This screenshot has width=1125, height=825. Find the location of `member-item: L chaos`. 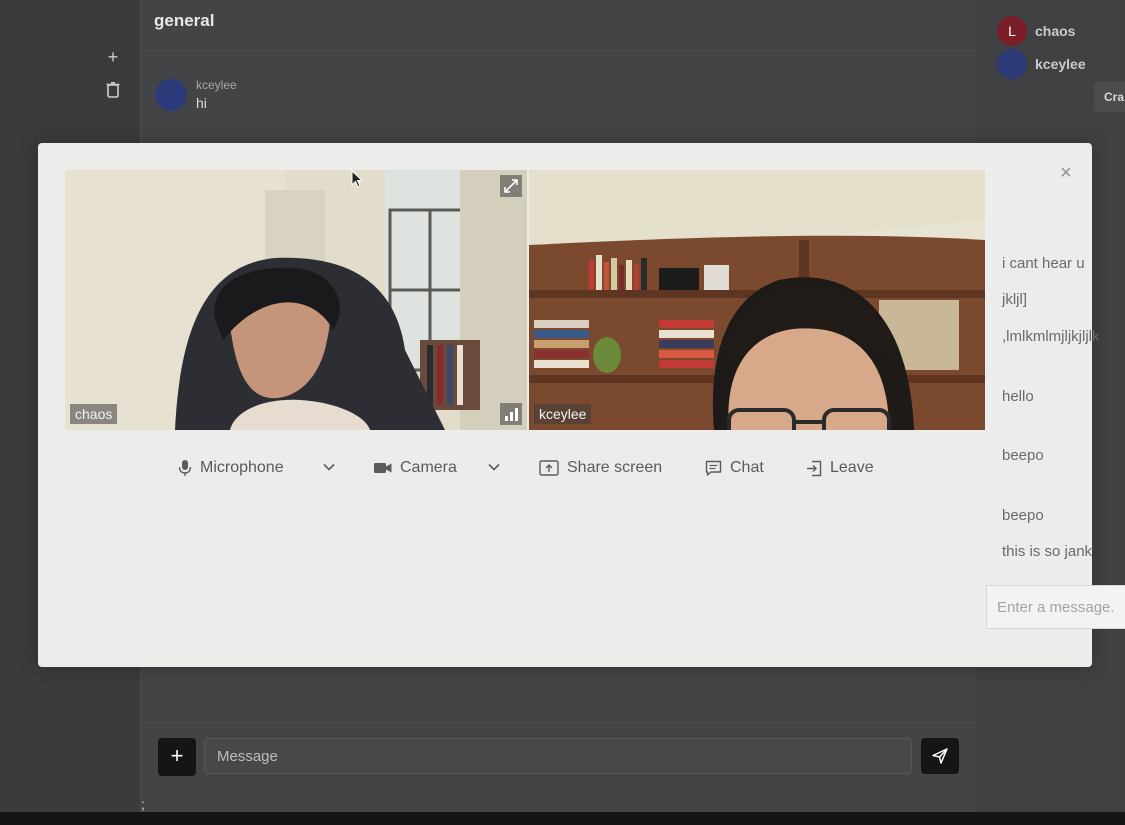

member-item: L chaos is located at coordinates (1036, 31).